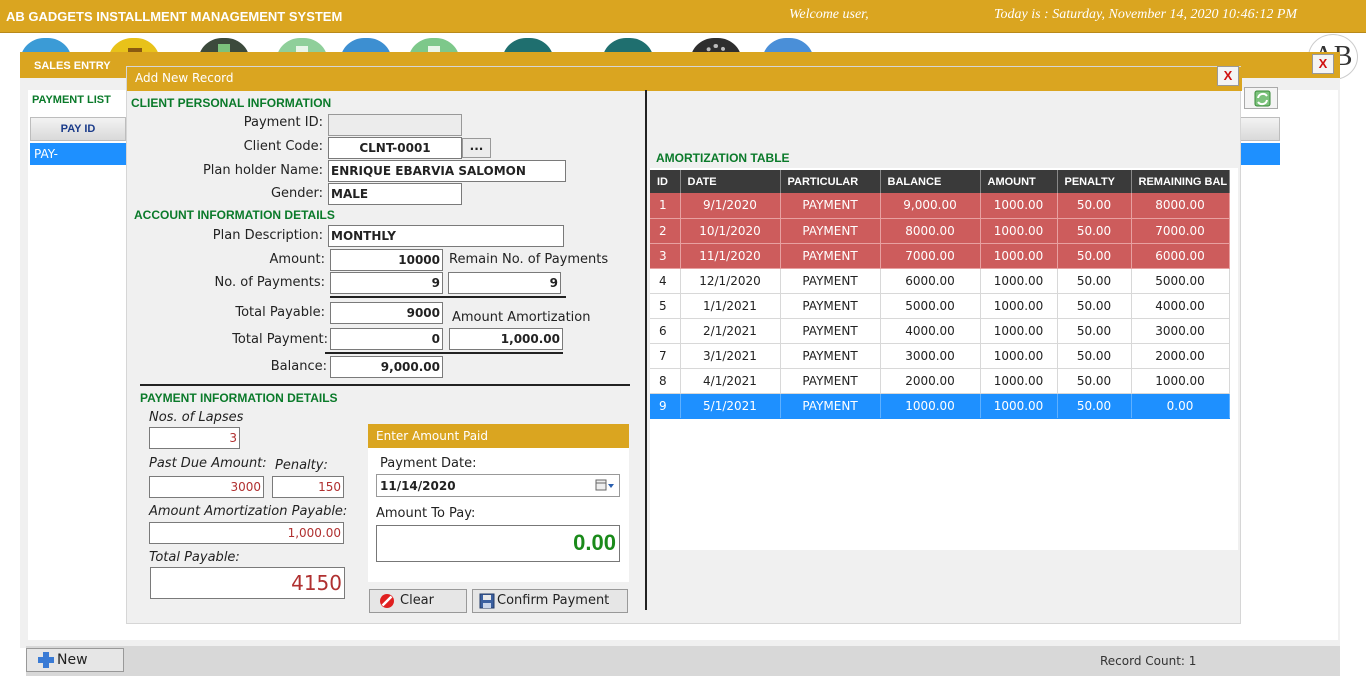  I want to click on pay-total-label: Total Payable:, so click(194, 557).